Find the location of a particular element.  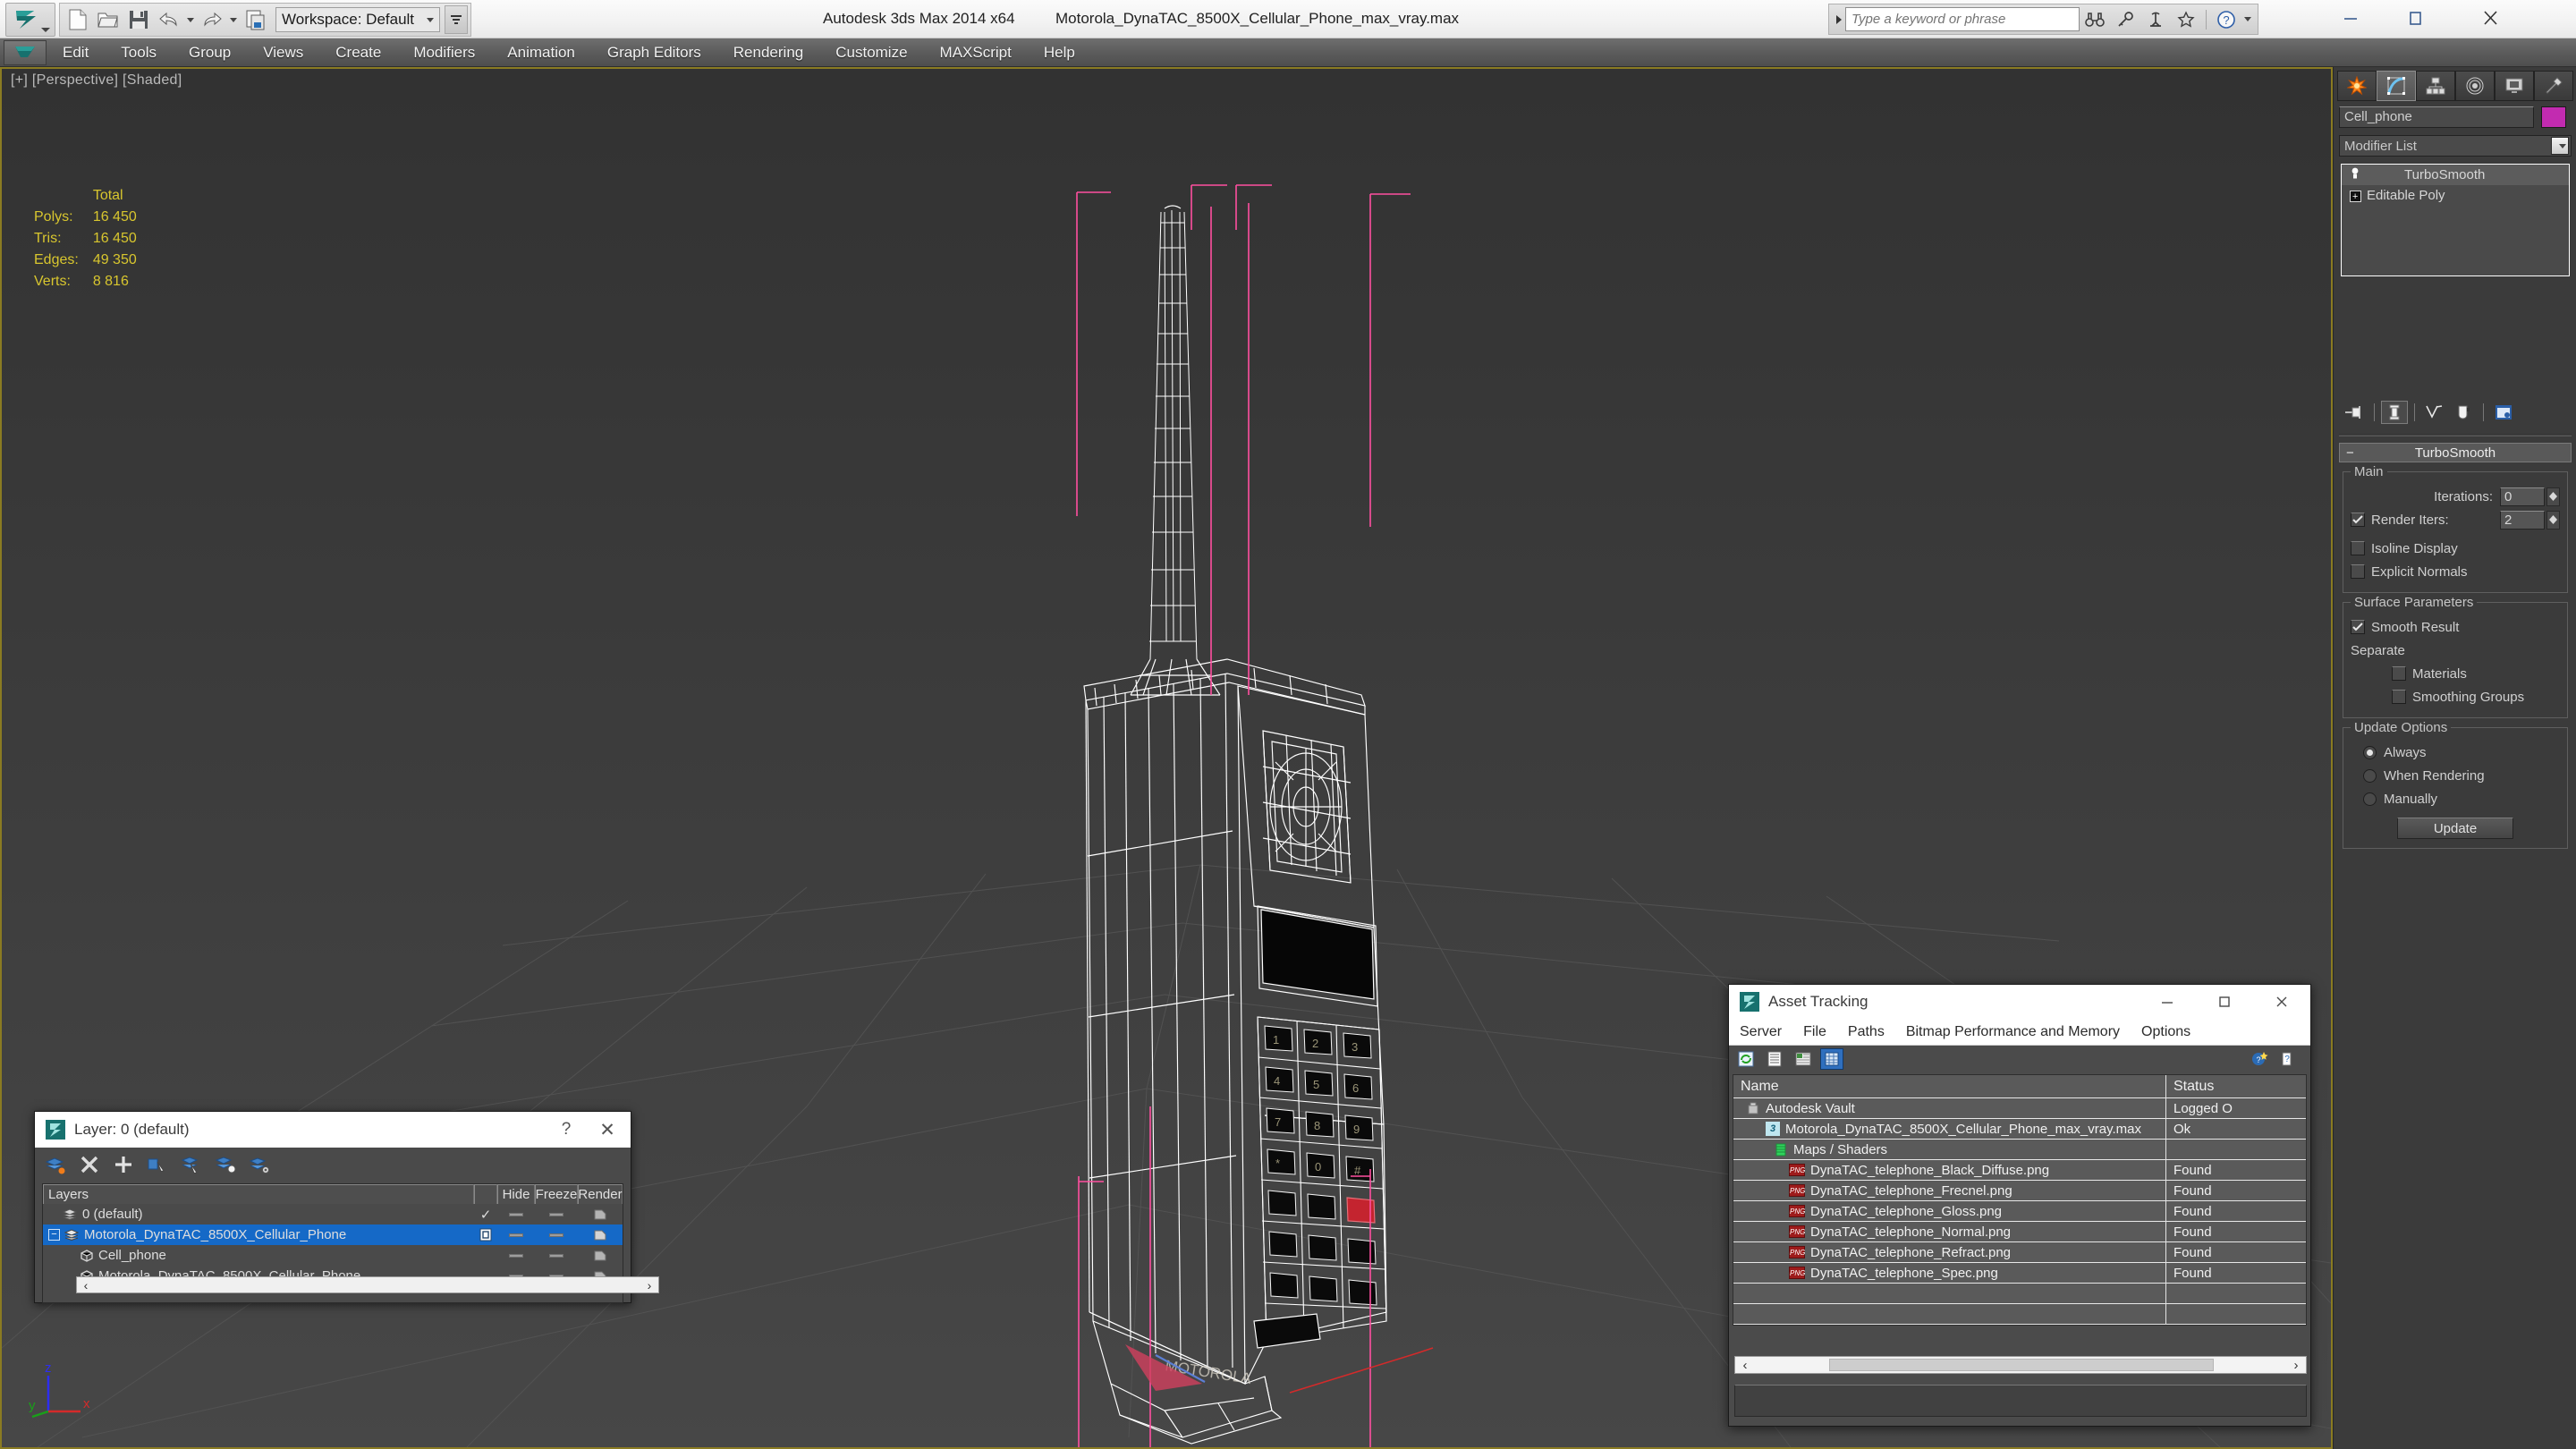

highlight-selected-icon is located at coordinates (225, 1164).